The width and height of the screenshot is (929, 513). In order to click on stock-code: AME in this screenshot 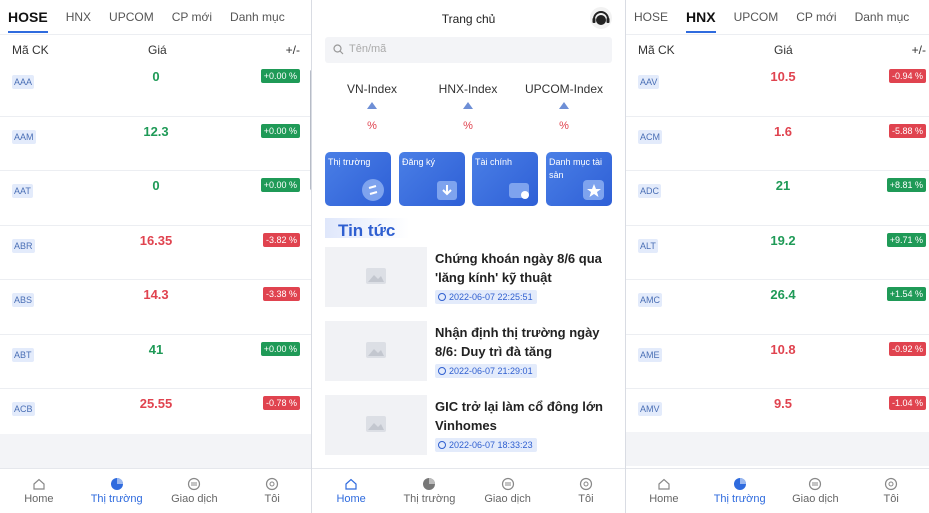, I will do `click(650, 354)`.